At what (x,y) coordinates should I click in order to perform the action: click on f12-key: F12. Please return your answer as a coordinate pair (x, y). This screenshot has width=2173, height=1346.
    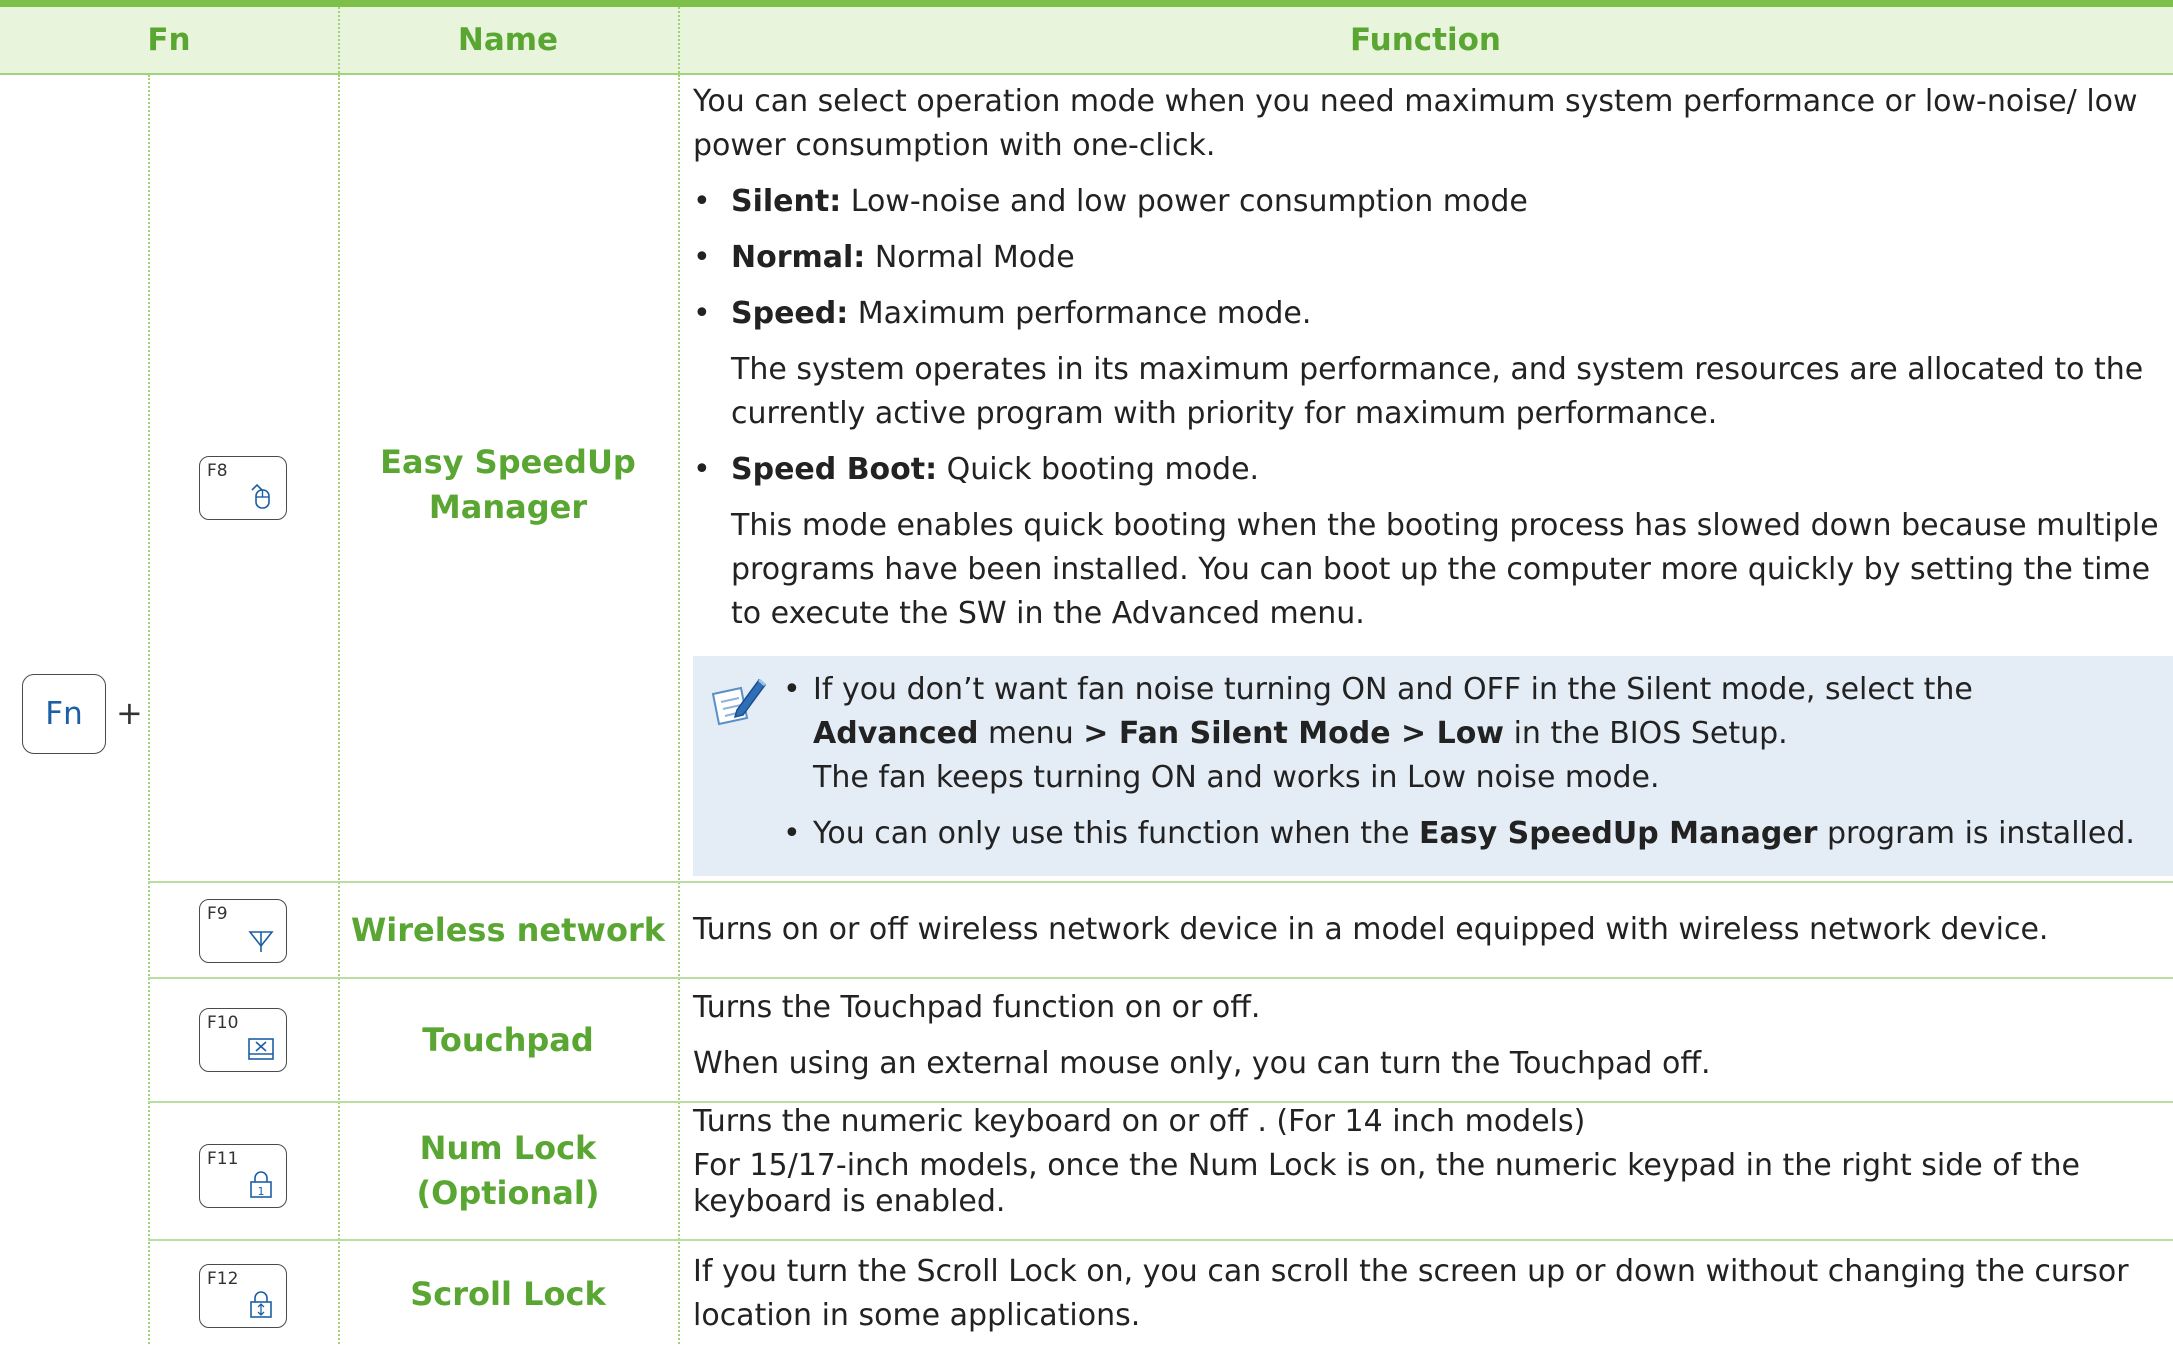
    Looking at the image, I should click on (243, 1296).